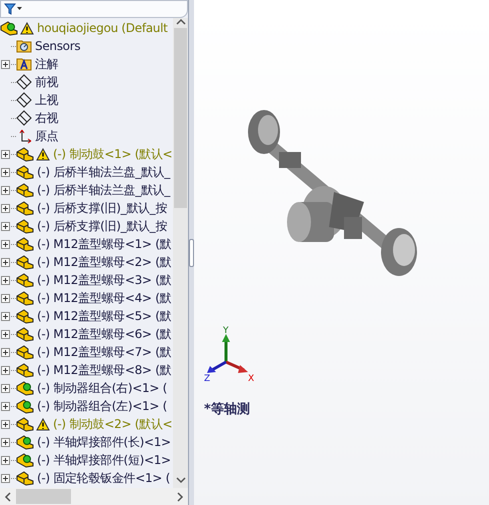 This screenshot has width=489, height=505. I want to click on tree-item: 右视, so click(86, 118).